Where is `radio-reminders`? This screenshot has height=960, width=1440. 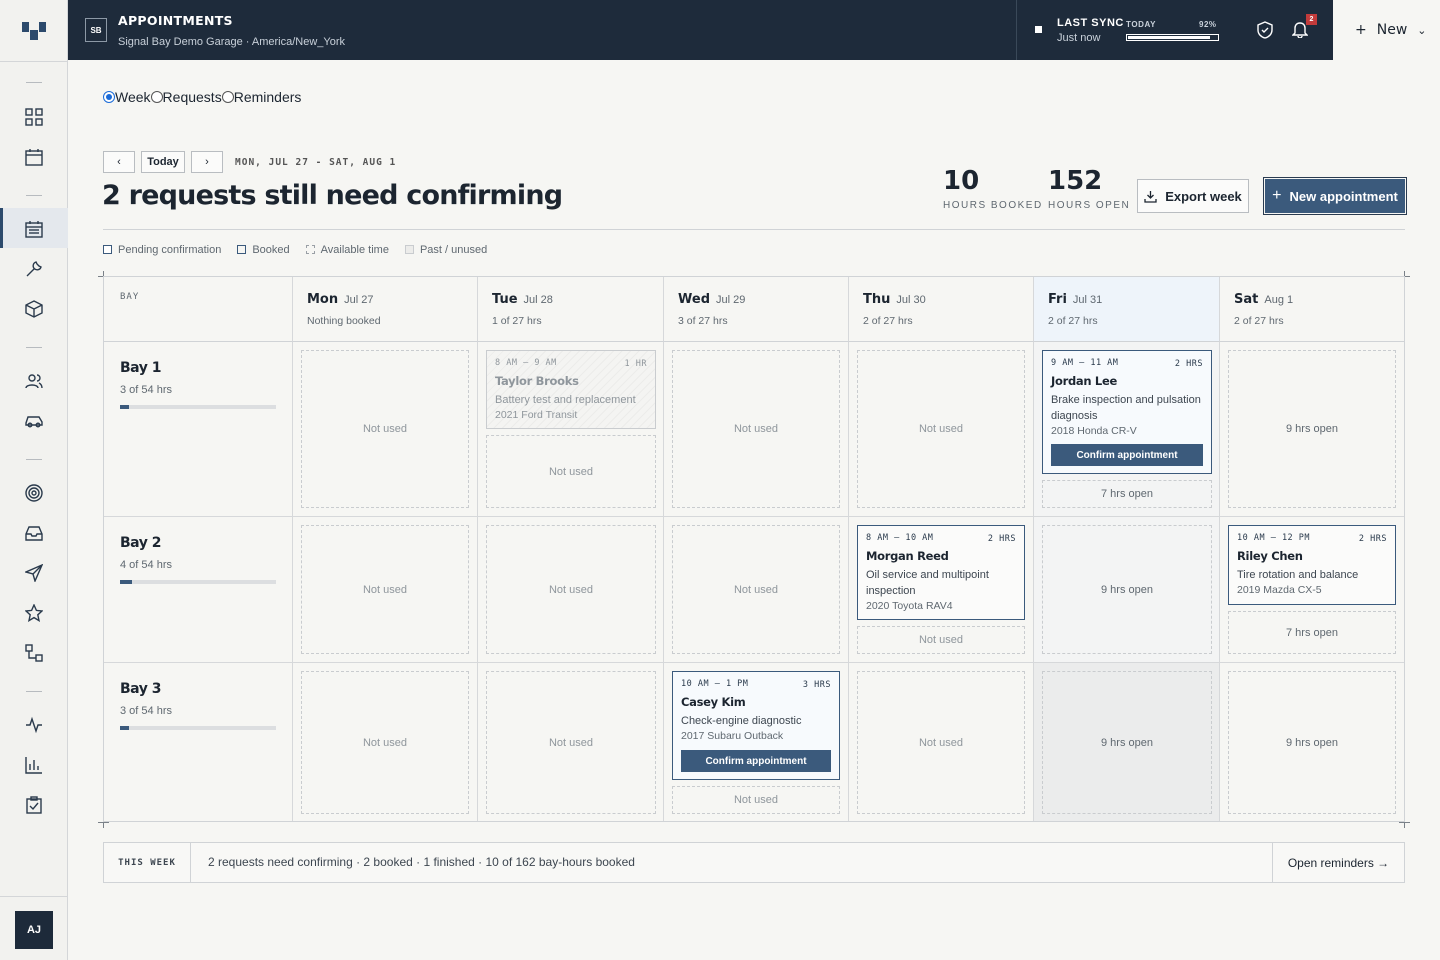
radio-reminders is located at coordinates (227, 97).